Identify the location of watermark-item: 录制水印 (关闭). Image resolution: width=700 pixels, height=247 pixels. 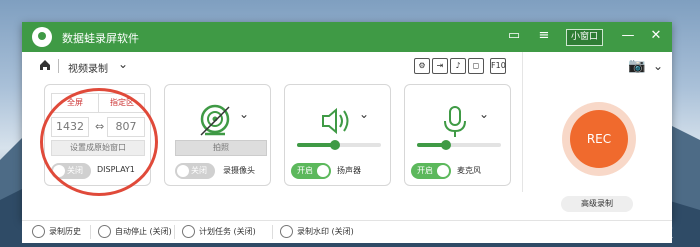
(317, 232).